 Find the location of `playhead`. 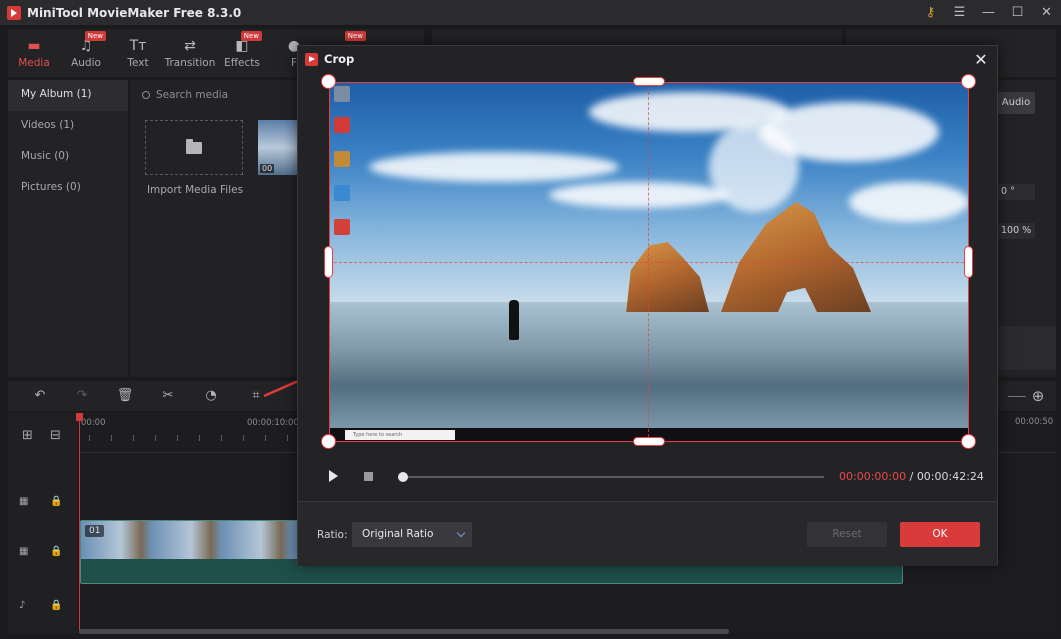

playhead is located at coordinates (79, 523).